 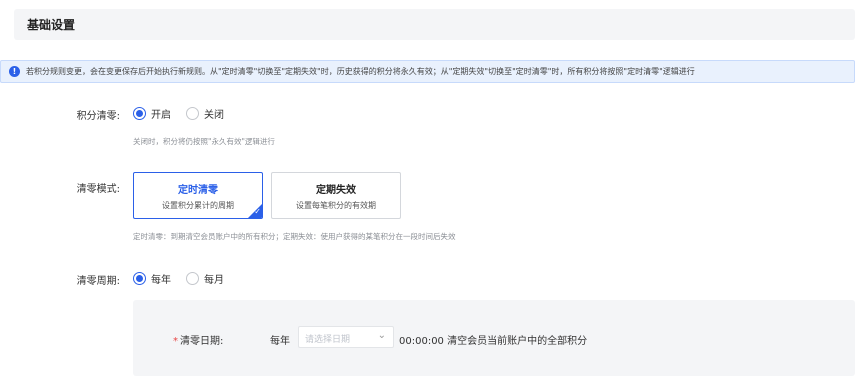 I want to click on mode-card-title: 定时清零, so click(x=198, y=190).